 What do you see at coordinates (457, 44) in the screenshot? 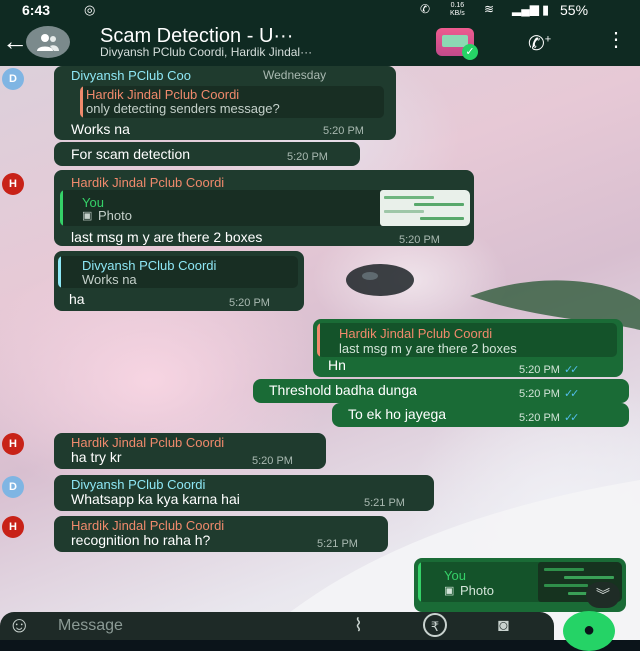
I see `video-call-icon: ✓` at bounding box center [457, 44].